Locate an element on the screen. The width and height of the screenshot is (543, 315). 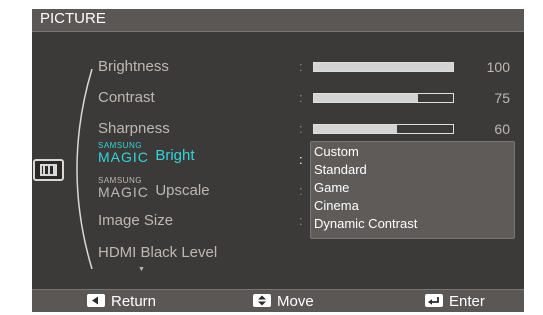
menu-arc-decoration is located at coordinates (84, 169).